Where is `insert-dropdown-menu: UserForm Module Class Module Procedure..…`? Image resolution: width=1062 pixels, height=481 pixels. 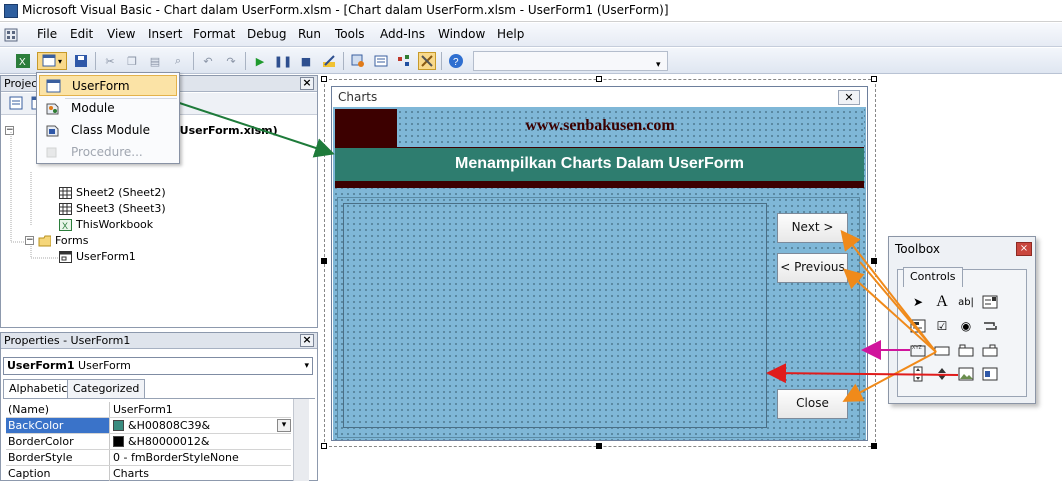
insert-dropdown-menu: UserForm Module Class Module Procedure..… is located at coordinates (108, 118).